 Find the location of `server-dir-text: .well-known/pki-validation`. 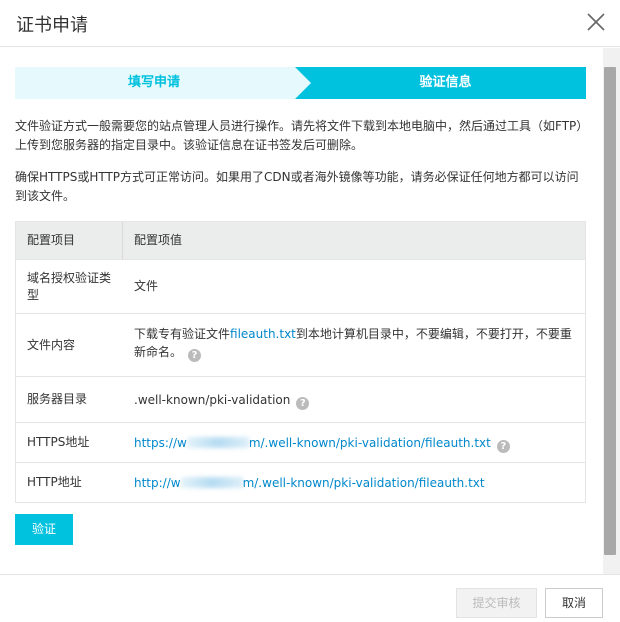

server-dir-text: .well-known/pki-validation is located at coordinates (212, 400).